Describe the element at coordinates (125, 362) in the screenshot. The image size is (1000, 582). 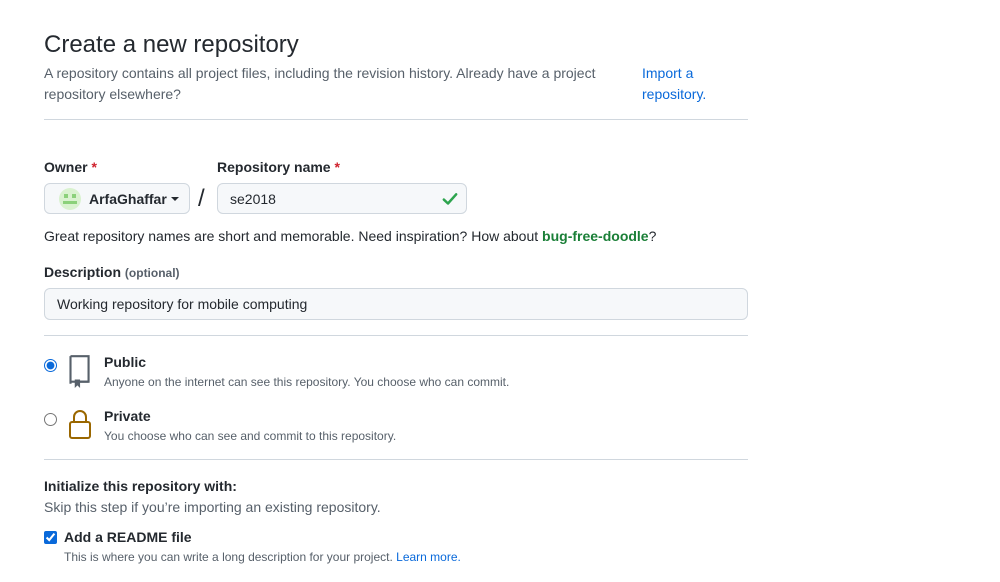
I see `public-title: Public` at that location.